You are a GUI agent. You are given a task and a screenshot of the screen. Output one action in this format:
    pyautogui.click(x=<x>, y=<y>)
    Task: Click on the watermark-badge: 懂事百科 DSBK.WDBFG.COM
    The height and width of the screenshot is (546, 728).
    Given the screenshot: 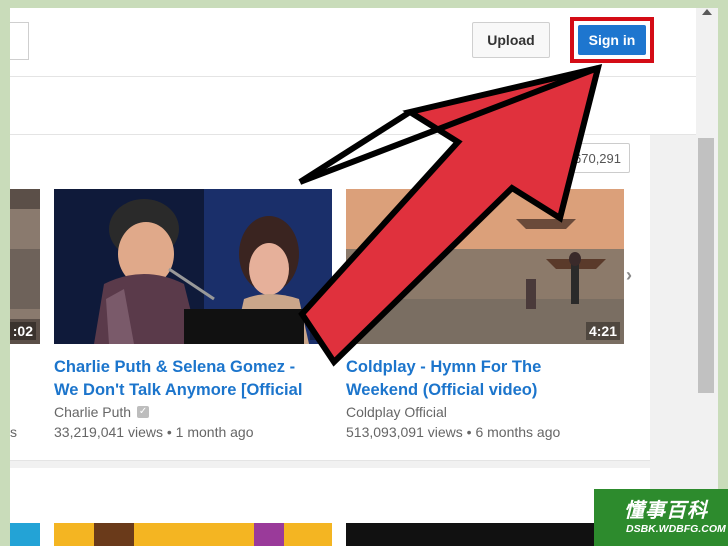 What is the action you would take?
    pyautogui.click(x=661, y=517)
    